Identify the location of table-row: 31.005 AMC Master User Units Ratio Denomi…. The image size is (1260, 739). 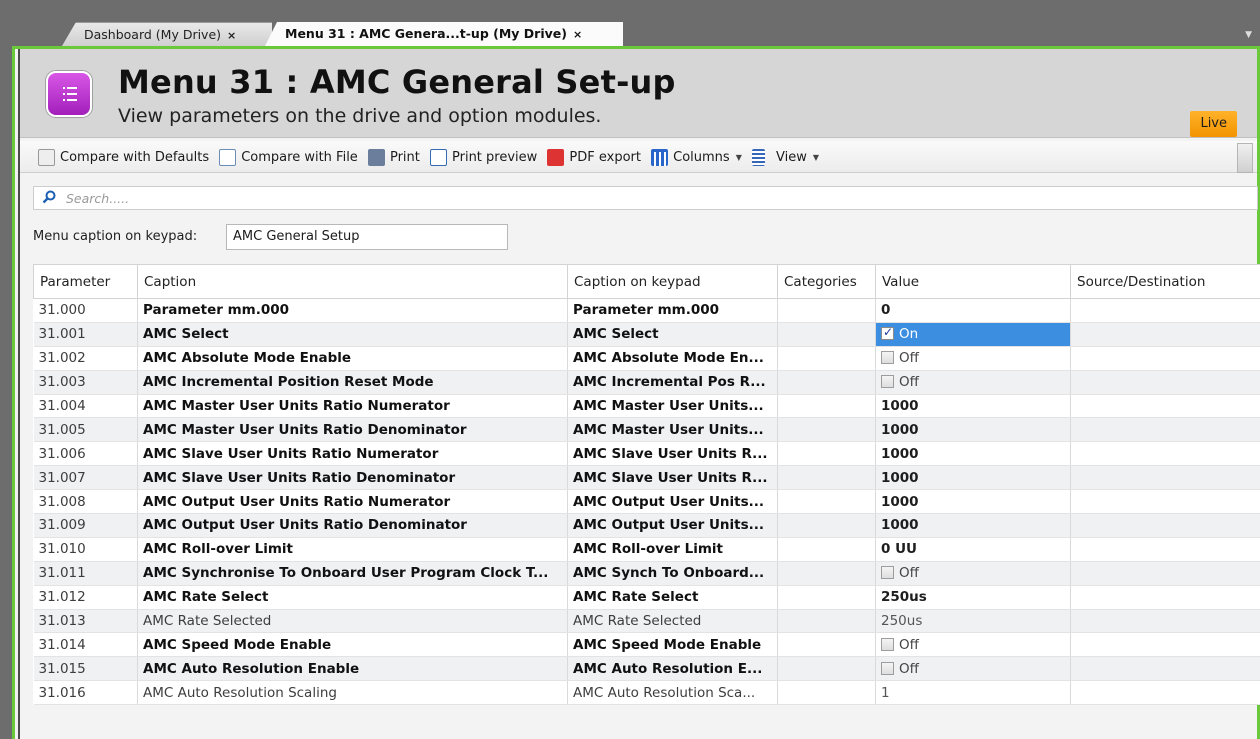
(646, 430).